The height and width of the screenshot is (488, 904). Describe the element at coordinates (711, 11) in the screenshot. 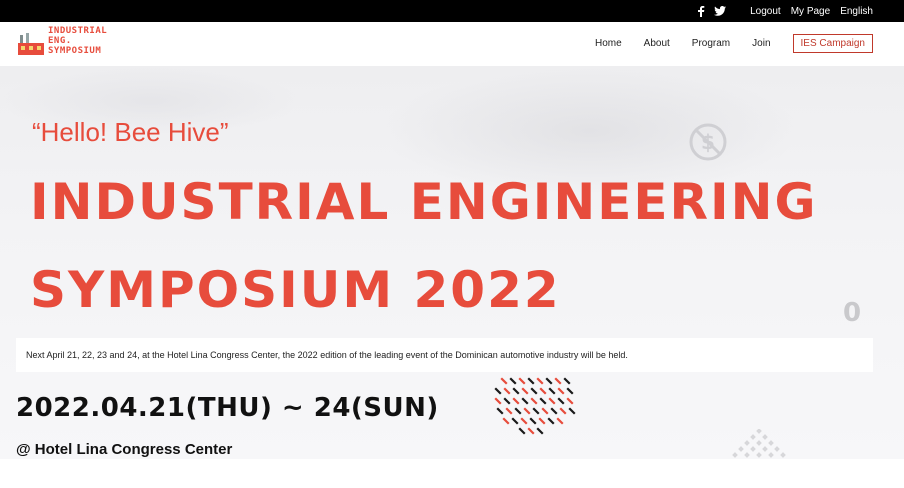

I see `social-links` at that location.